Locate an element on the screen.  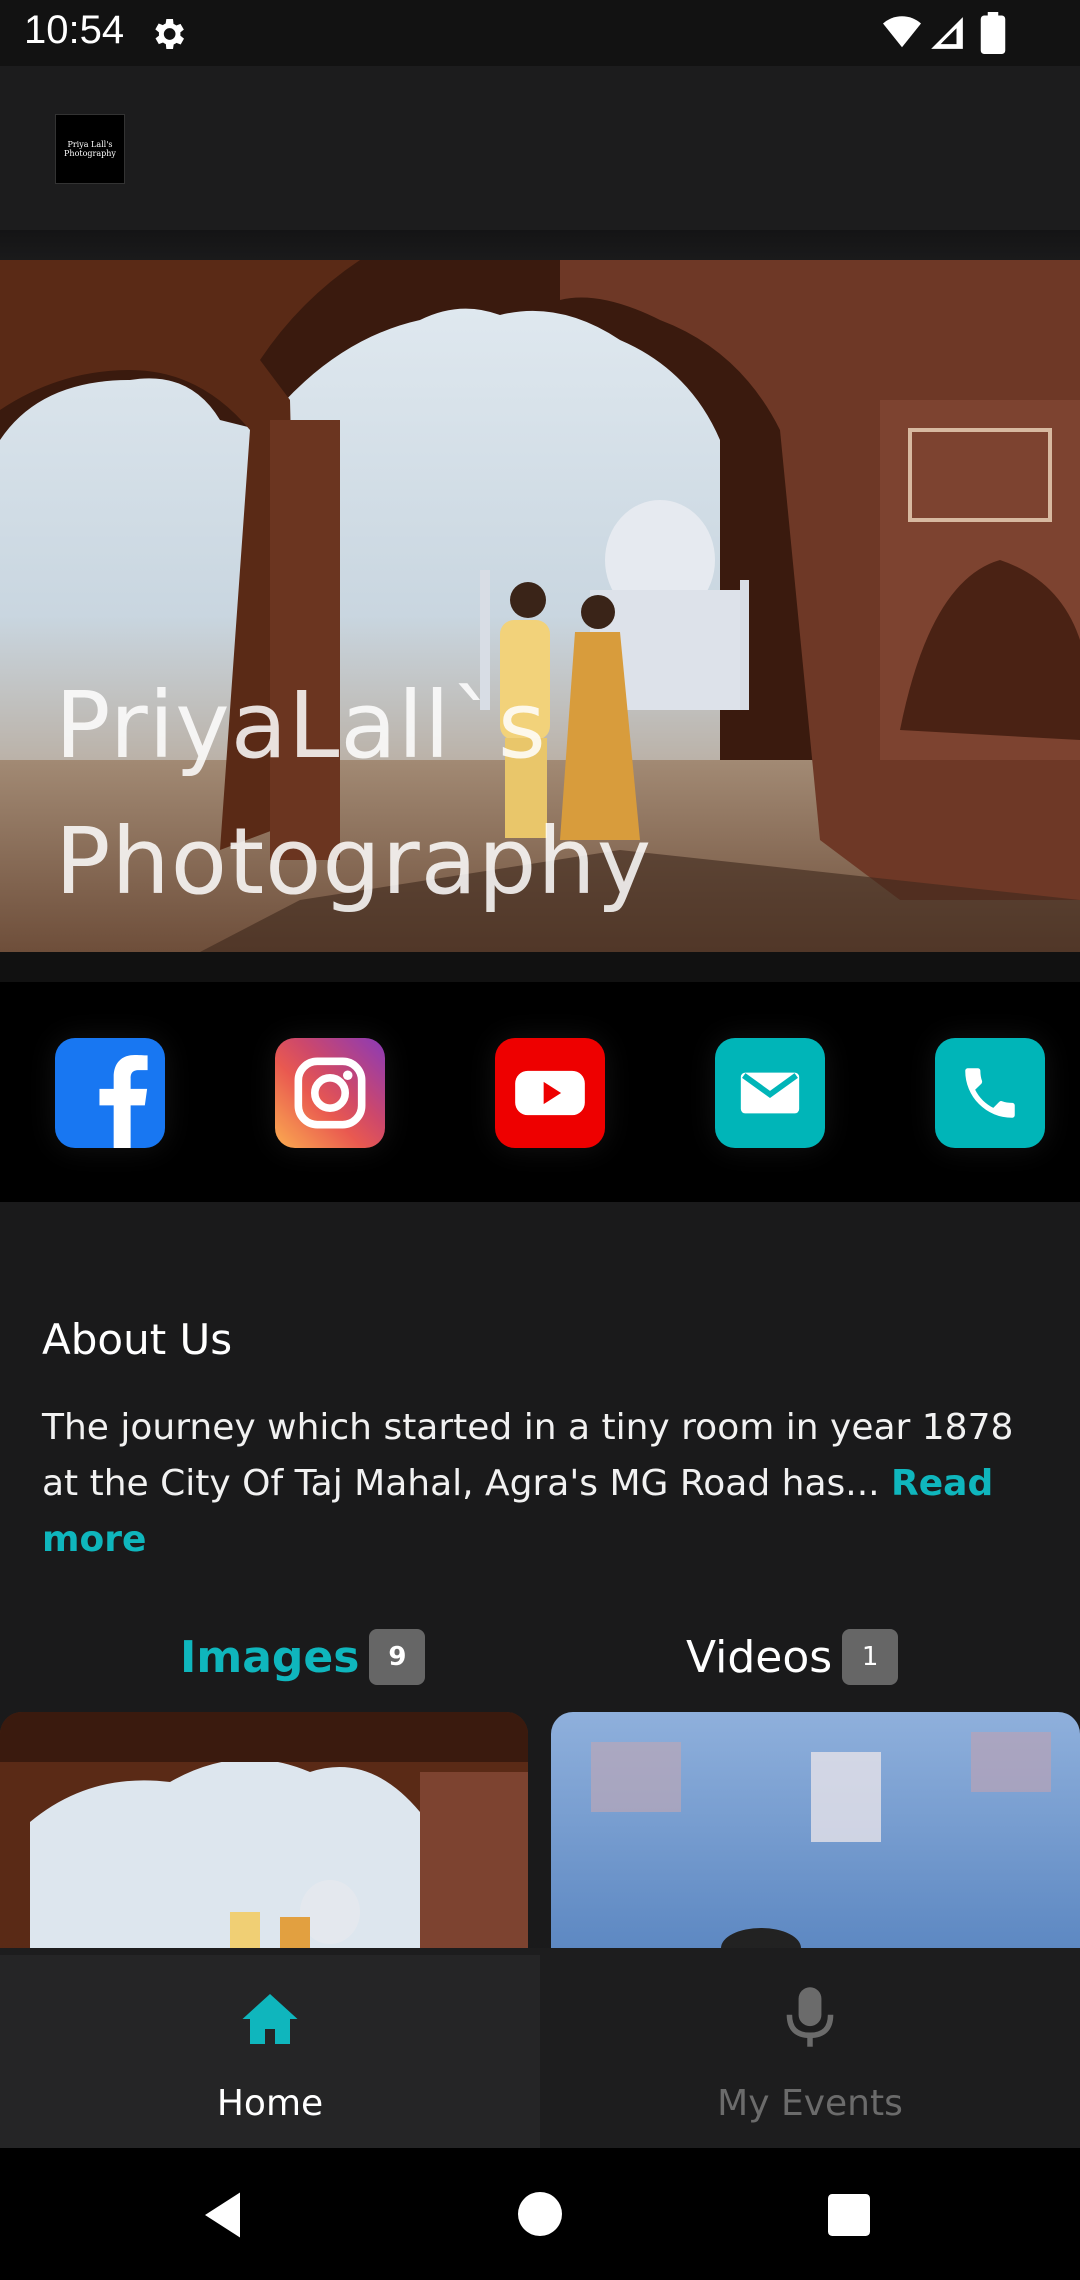
gear-icon is located at coordinates (169, 34).